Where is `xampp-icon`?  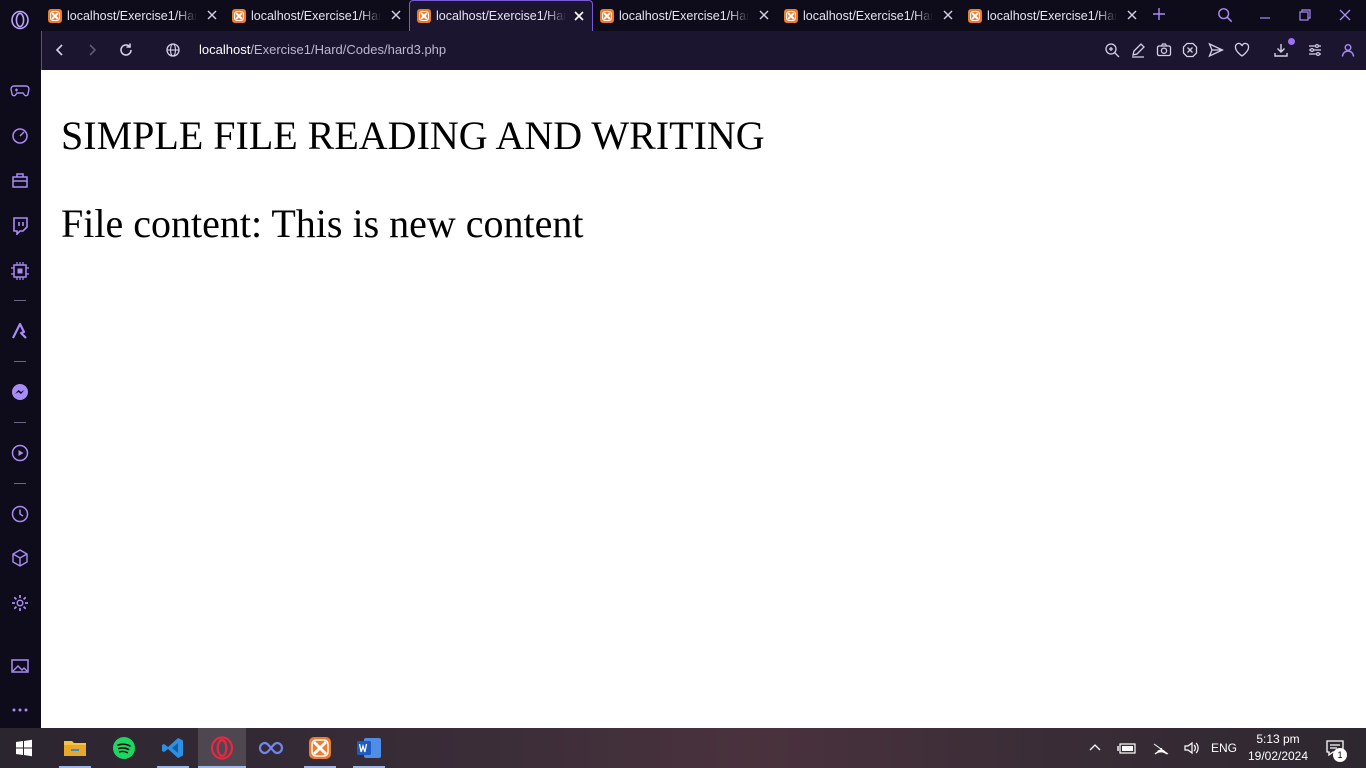 xampp-icon is located at coordinates (320, 748).